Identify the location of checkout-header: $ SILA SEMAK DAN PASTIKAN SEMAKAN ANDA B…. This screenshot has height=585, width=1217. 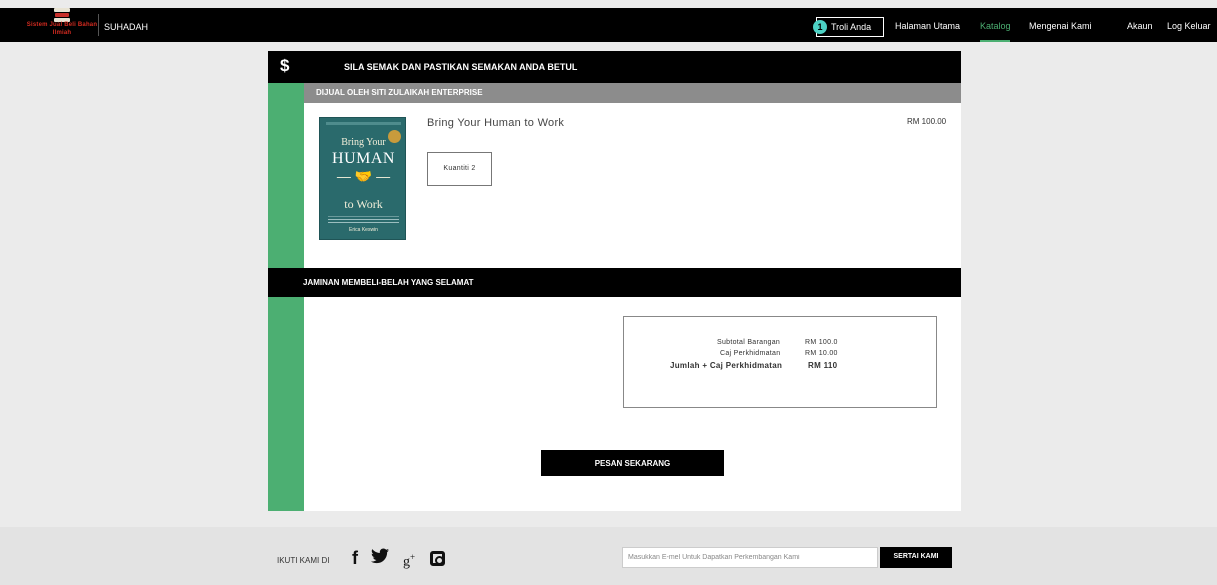
(614, 67).